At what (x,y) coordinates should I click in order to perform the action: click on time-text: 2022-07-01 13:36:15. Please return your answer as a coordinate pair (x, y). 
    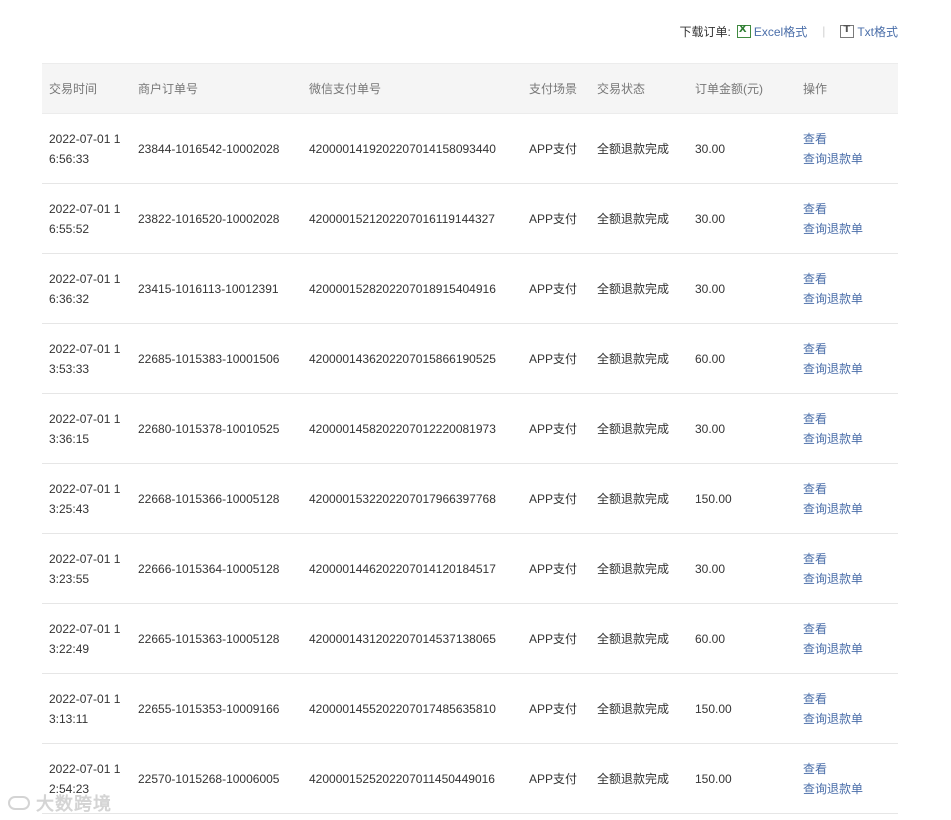
    Looking at the image, I should click on (85, 428).